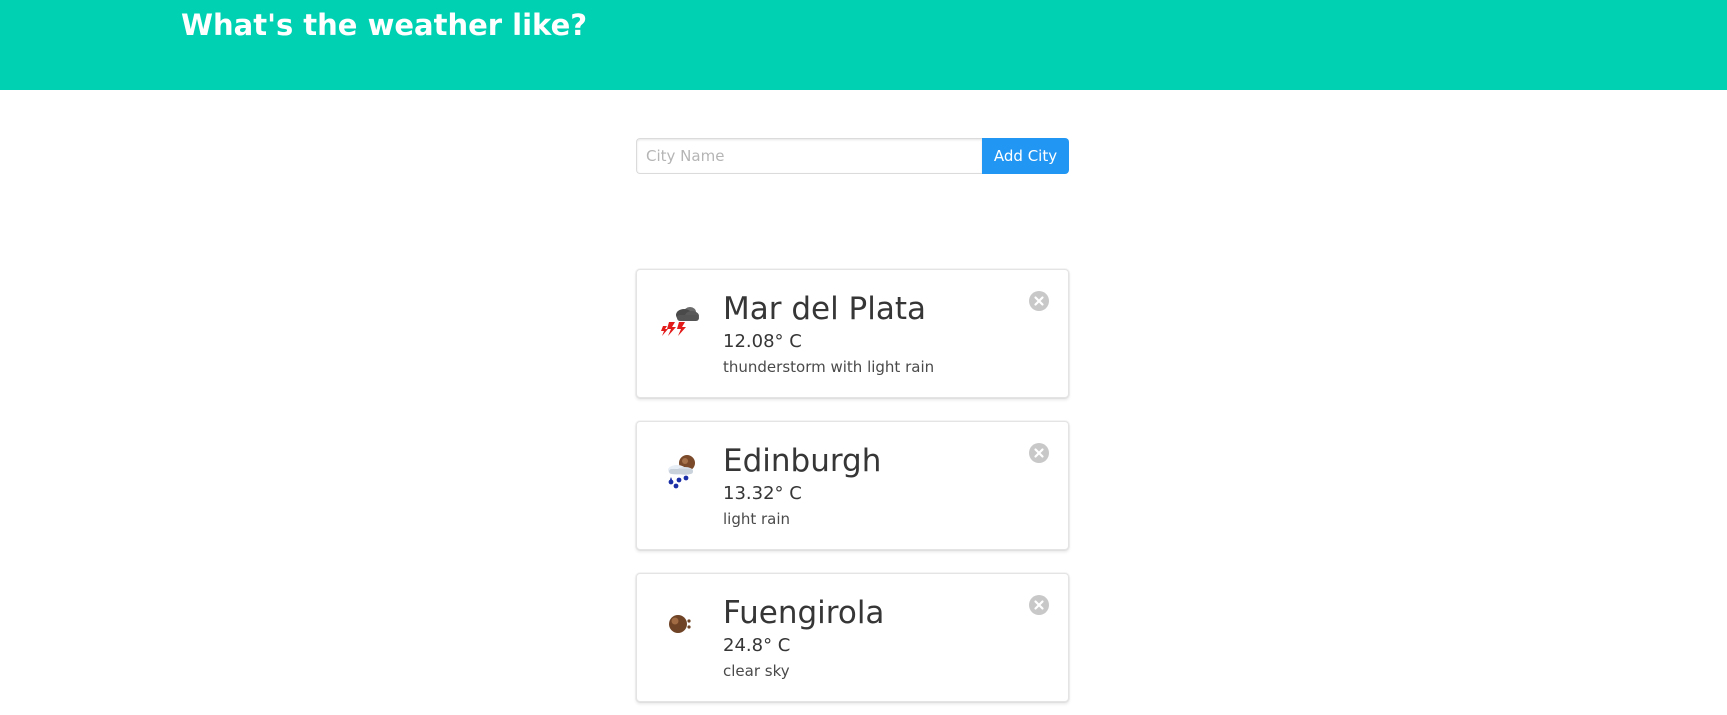 This screenshot has width=1727, height=715. I want to click on add-city-form: Add City, so click(852, 156).